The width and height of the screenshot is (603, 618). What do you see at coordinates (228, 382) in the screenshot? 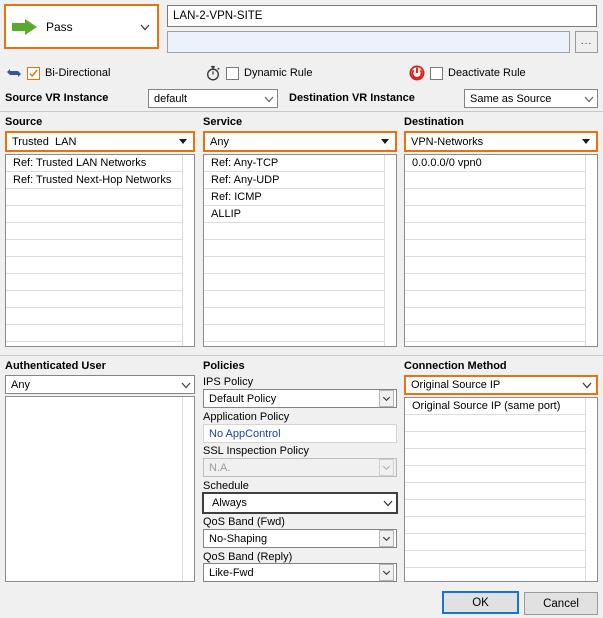
I see `ips-policy-label: IPS Policy` at bounding box center [228, 382].